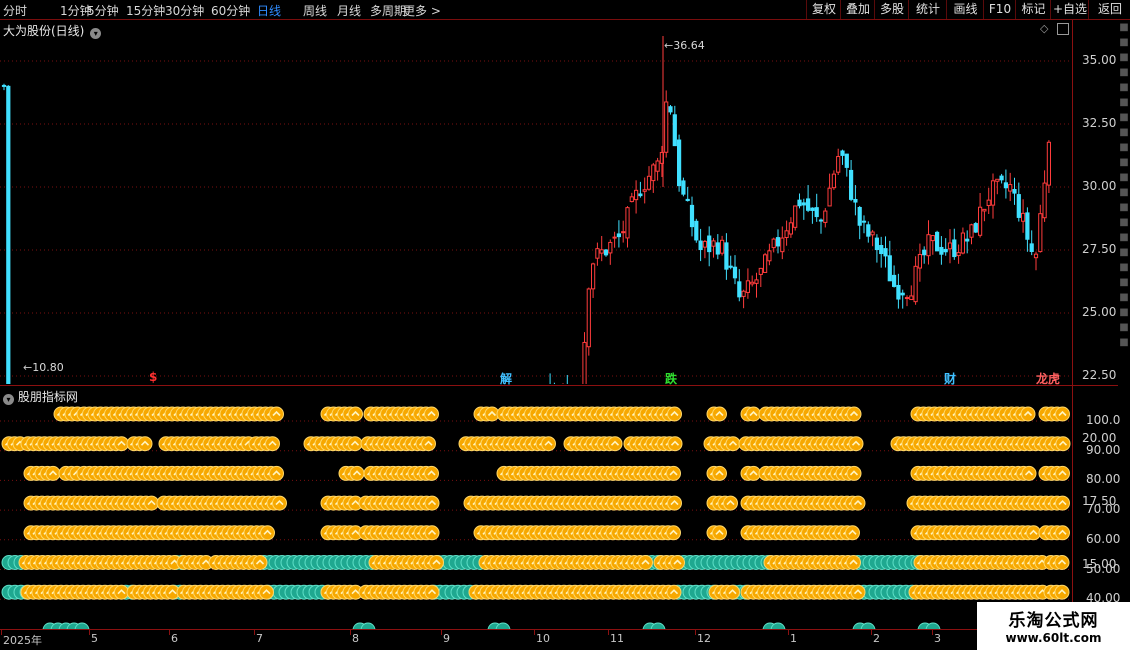 This screenshot has width=1130, height=650. Describe the element at coordinates (1048, 378) in the screenshot. I see `event-marker: 龙虎` at that location.